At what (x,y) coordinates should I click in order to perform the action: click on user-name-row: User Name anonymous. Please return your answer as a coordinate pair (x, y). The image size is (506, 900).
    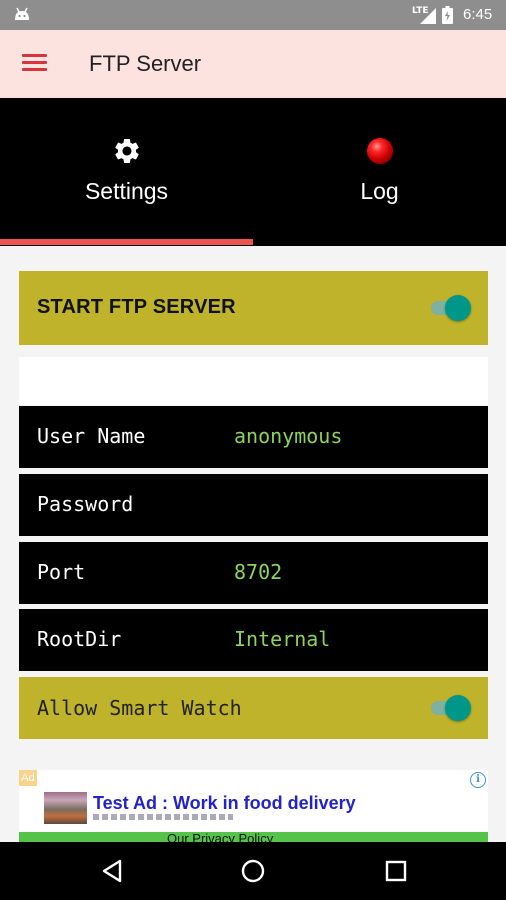
    Looking at the image, I should click on (253, 437).